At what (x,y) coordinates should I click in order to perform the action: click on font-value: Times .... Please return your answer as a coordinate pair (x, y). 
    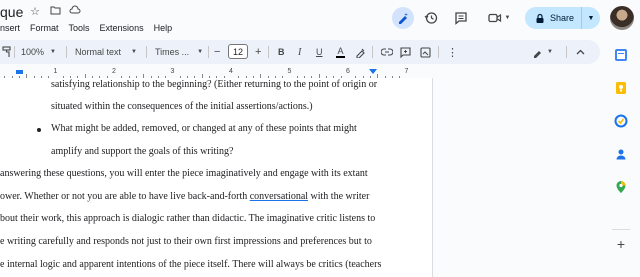
    Looking at the image, I should click on (172, 52).